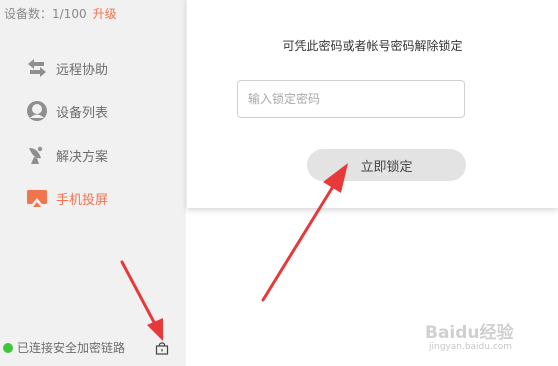 This screenshot has width=558, height=366. I want to click on sidebar-item-solutions: 解决方案, so click(67, 155).